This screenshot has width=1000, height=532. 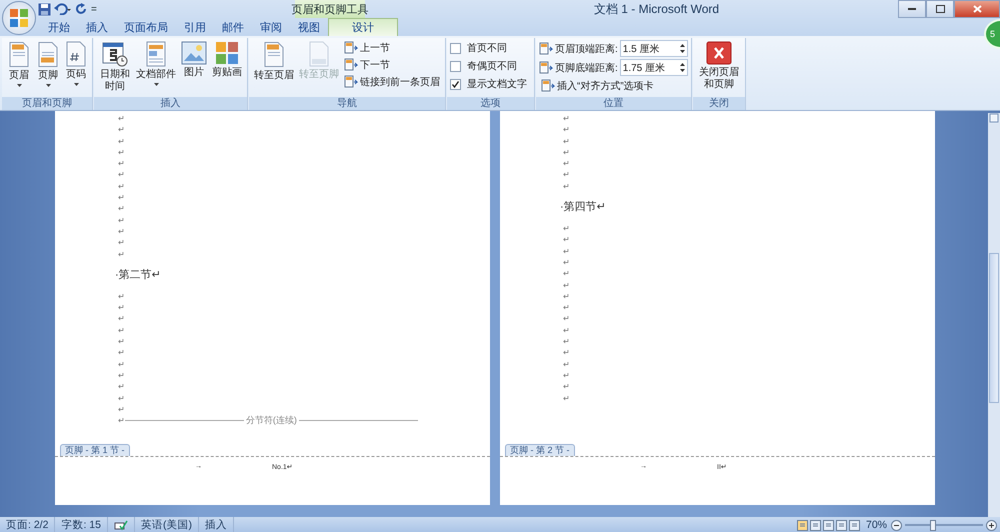 What do you see at coordinates (994, 118) in the screenshot?
I see `ruler-toggle-icon` at bounding box center [994, 118].